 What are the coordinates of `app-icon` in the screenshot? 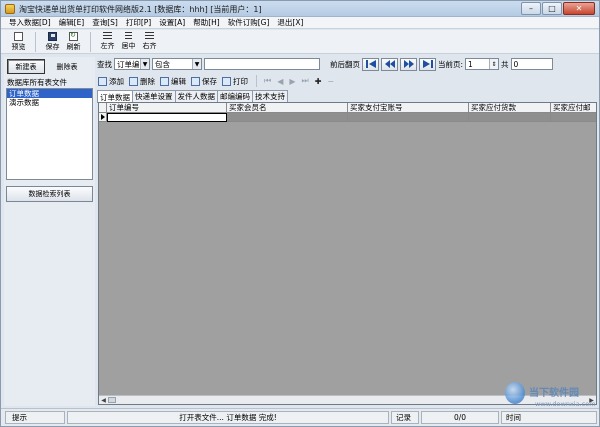 It's located at (10, 9).